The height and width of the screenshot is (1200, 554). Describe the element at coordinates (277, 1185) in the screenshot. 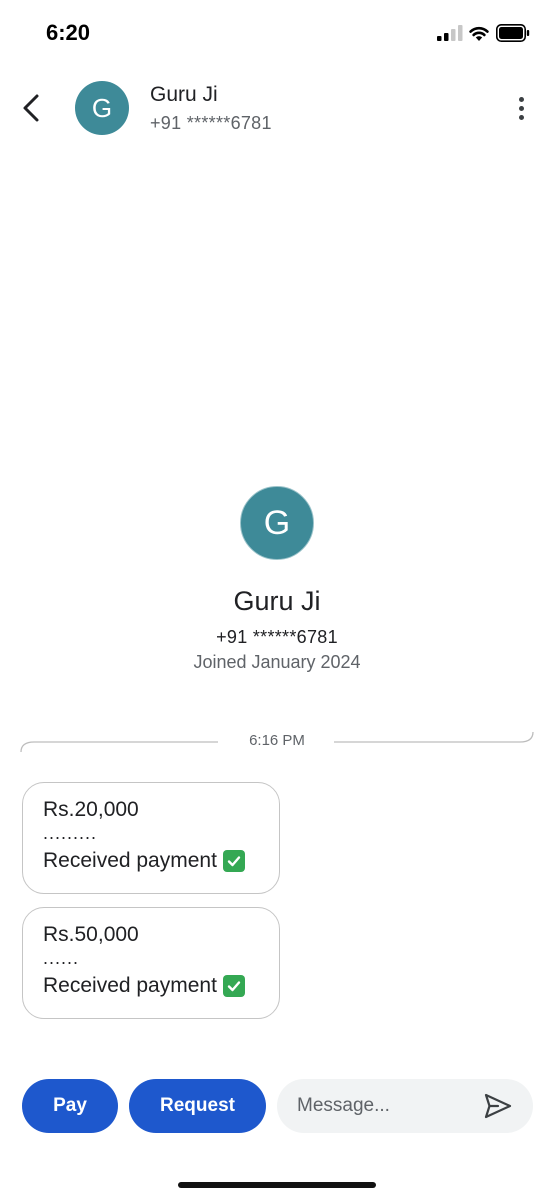

I see `home-indicator` at that location.